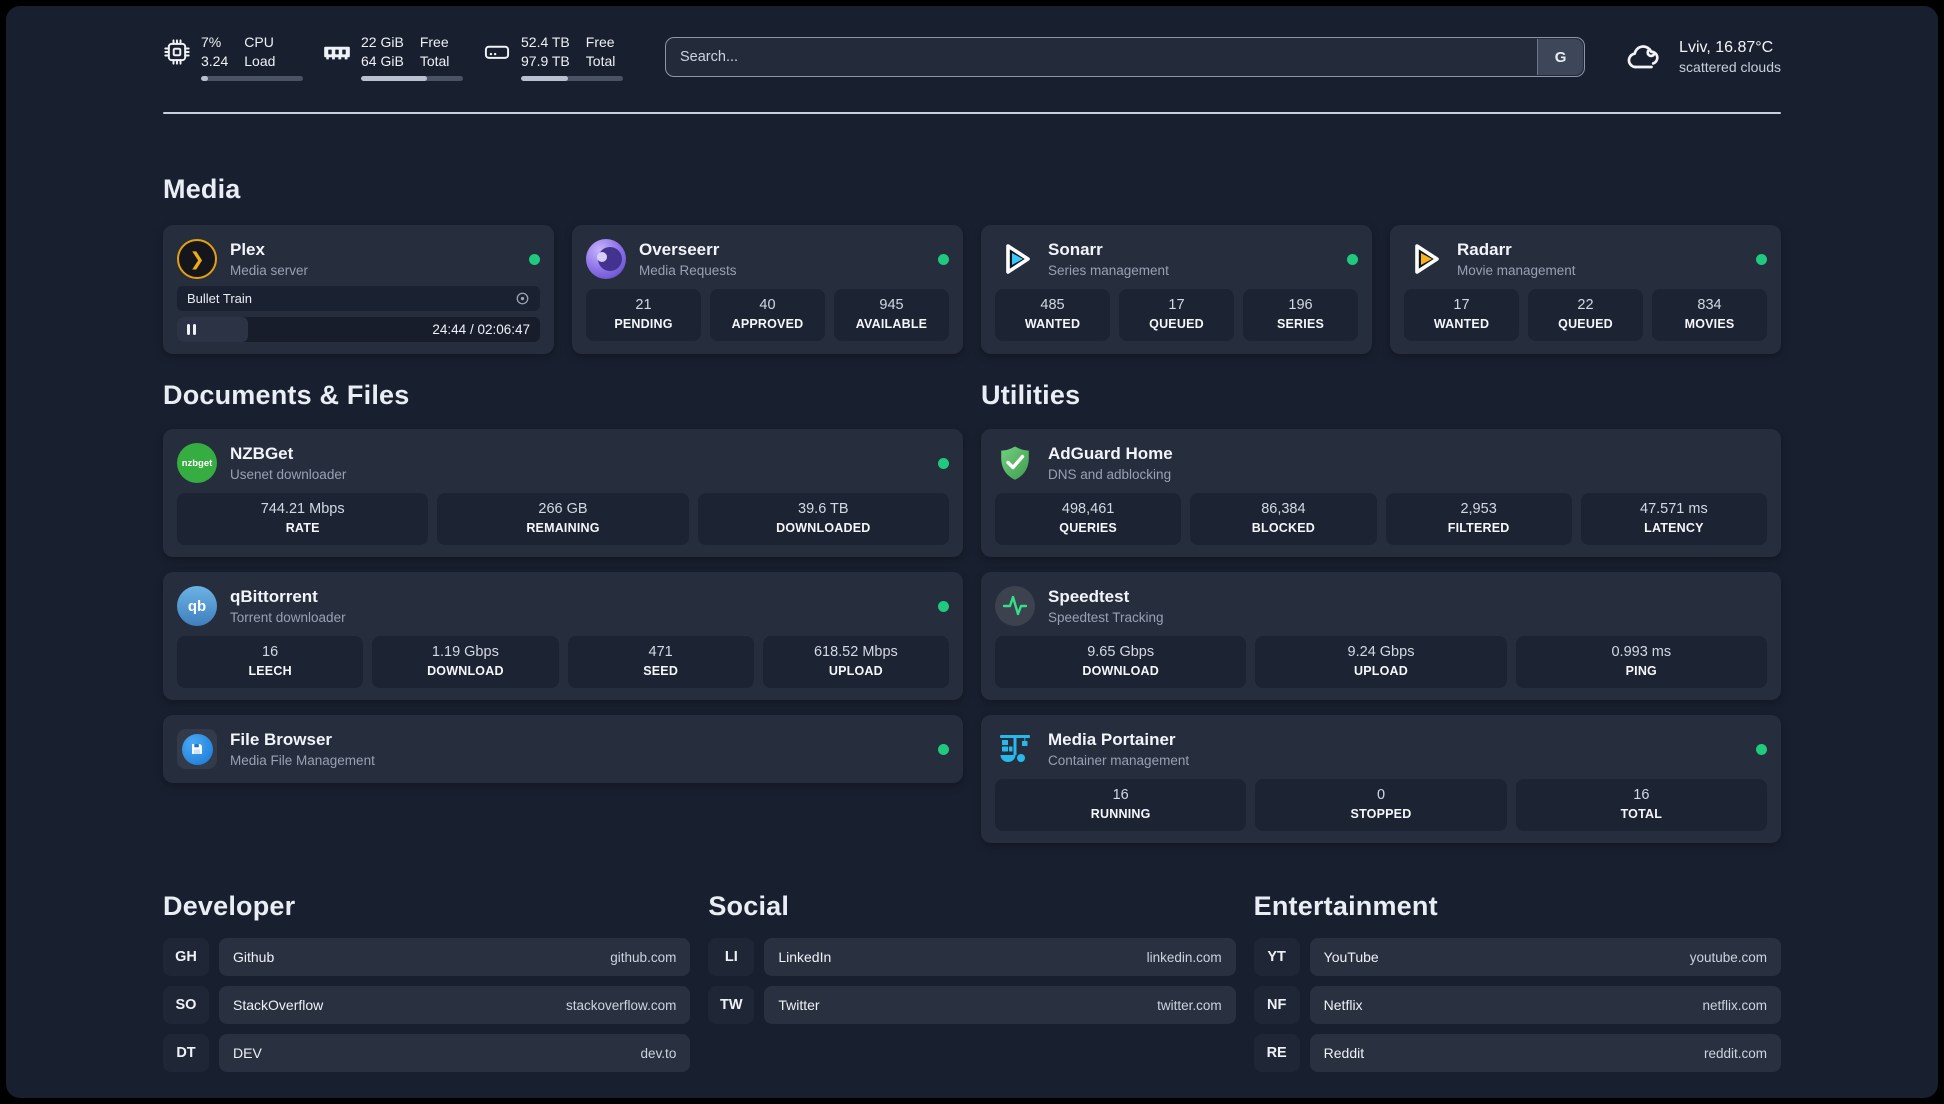 The height and width of the screenshot is (1104, 1944). What do you see at coordinates (412, 78) in the screenshot?
I see `ram-progress-bar` at bounding box center [412, 78].